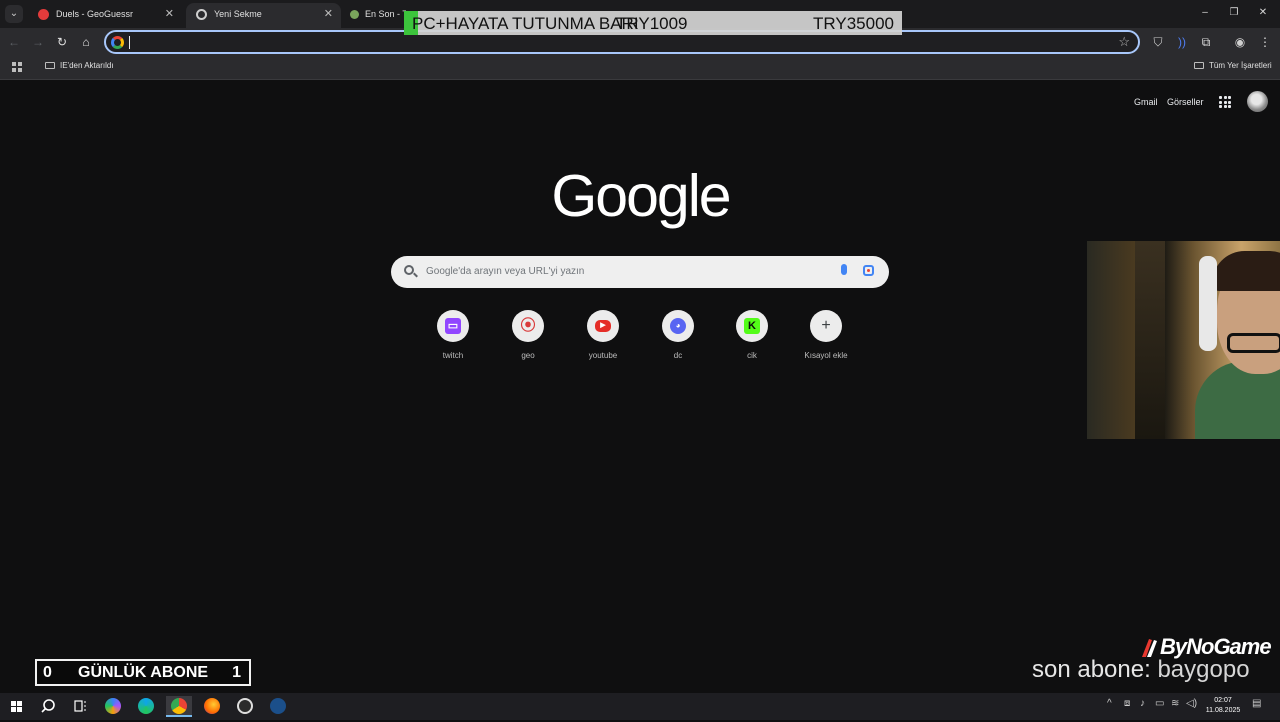  What do you see at coordinates (129, 42) in the screenshot?
I see `text-caret` at bounding box center [129, 42].